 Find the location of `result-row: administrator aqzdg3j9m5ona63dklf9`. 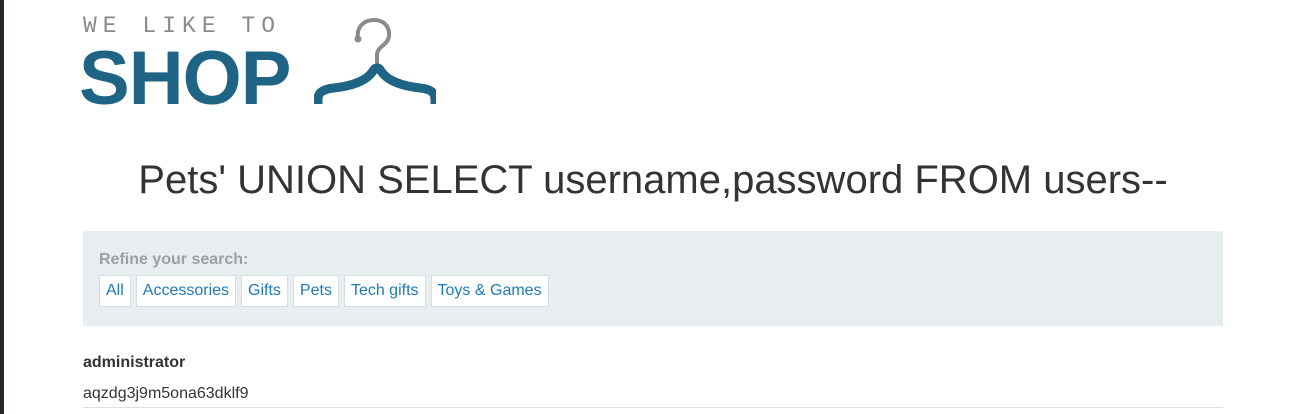

result-row: administrator aqzdg3j9m5ona63dklf9 is located at coordinates (653, 380).